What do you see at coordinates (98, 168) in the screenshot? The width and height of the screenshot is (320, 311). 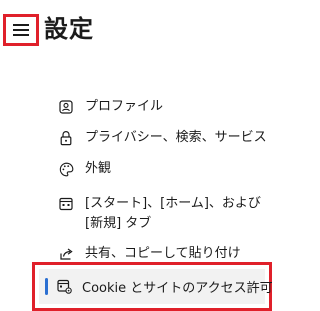 I see `nav-item-label: 外観` at bounding box center [98, 168].